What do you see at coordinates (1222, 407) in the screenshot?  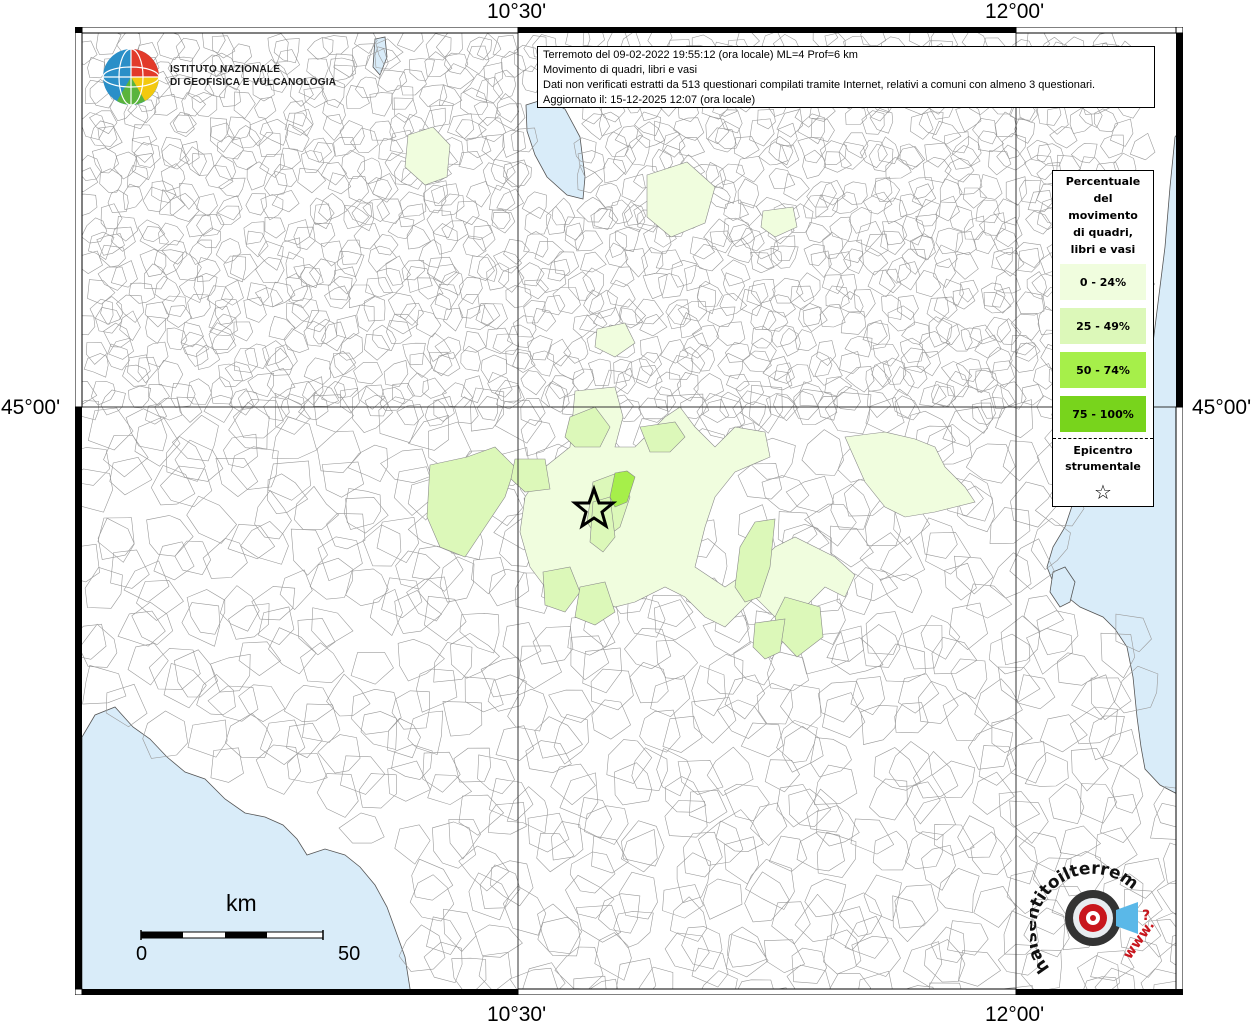 I see `lat-label-right: 45°00'` at bounding box center [1222, 407].